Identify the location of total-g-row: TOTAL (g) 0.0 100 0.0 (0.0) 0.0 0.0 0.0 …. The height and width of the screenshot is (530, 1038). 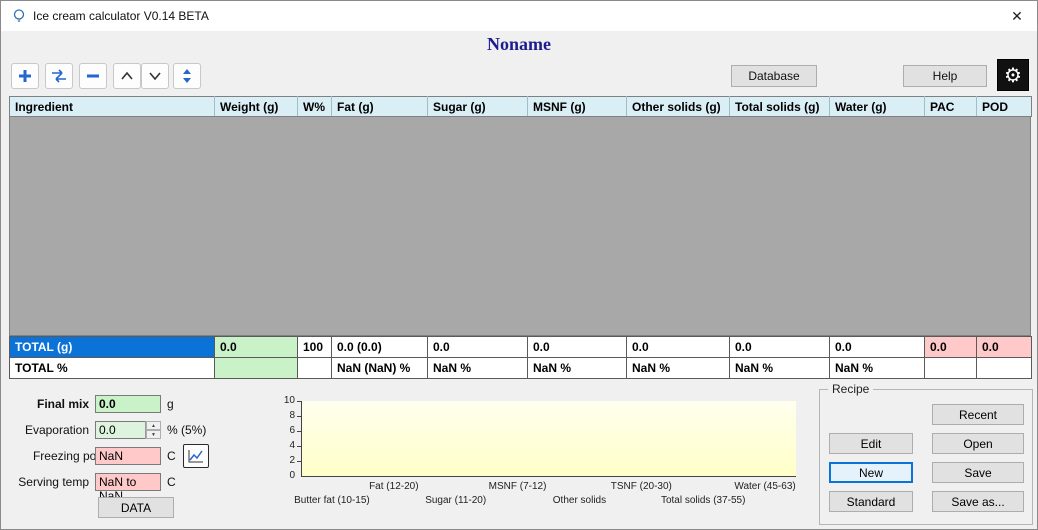
(520, 347).